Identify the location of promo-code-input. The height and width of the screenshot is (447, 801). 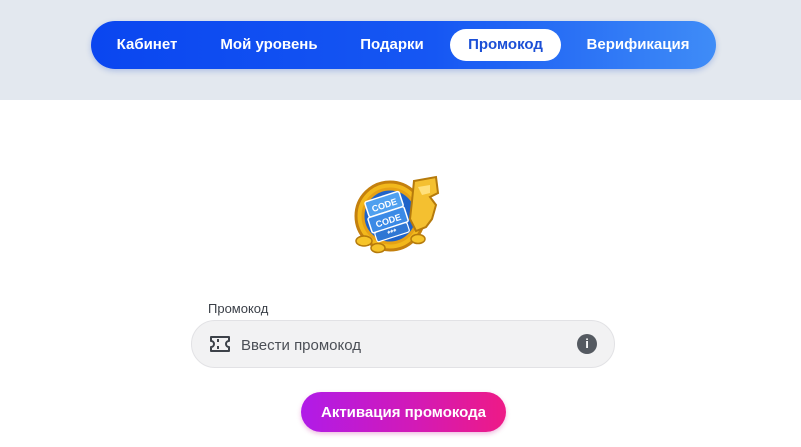
(401, 345).